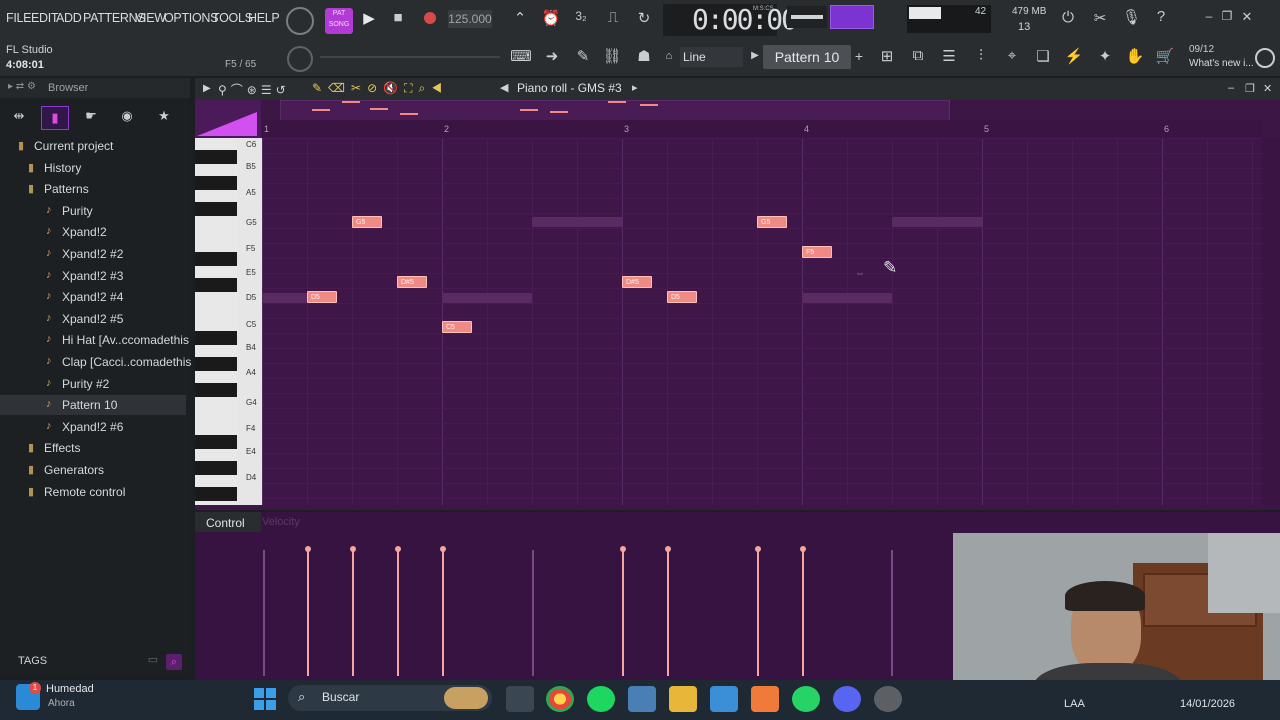  I want to click on pr-minimize-icon: –, so click(1231, 88).